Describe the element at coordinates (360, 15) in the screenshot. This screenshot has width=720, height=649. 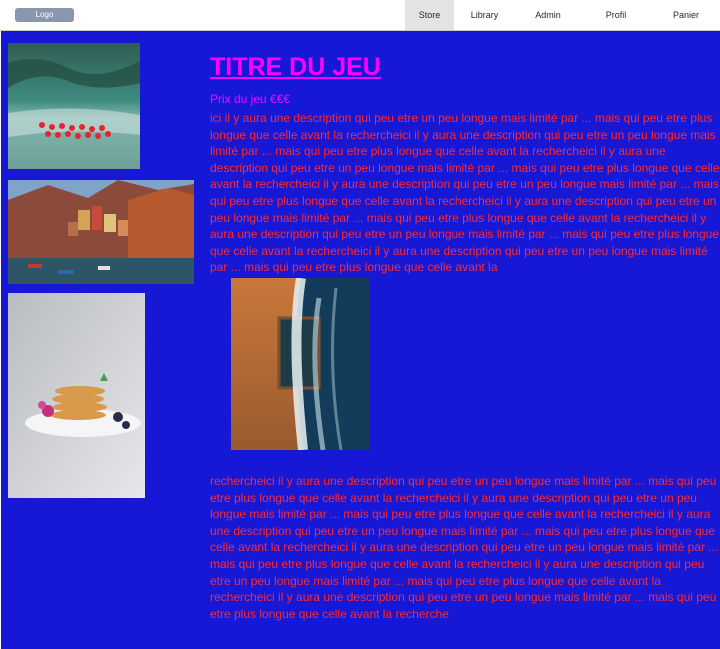
I see `top-navigation-bar: Logo Store Library Admin Profil Panier` at that location.